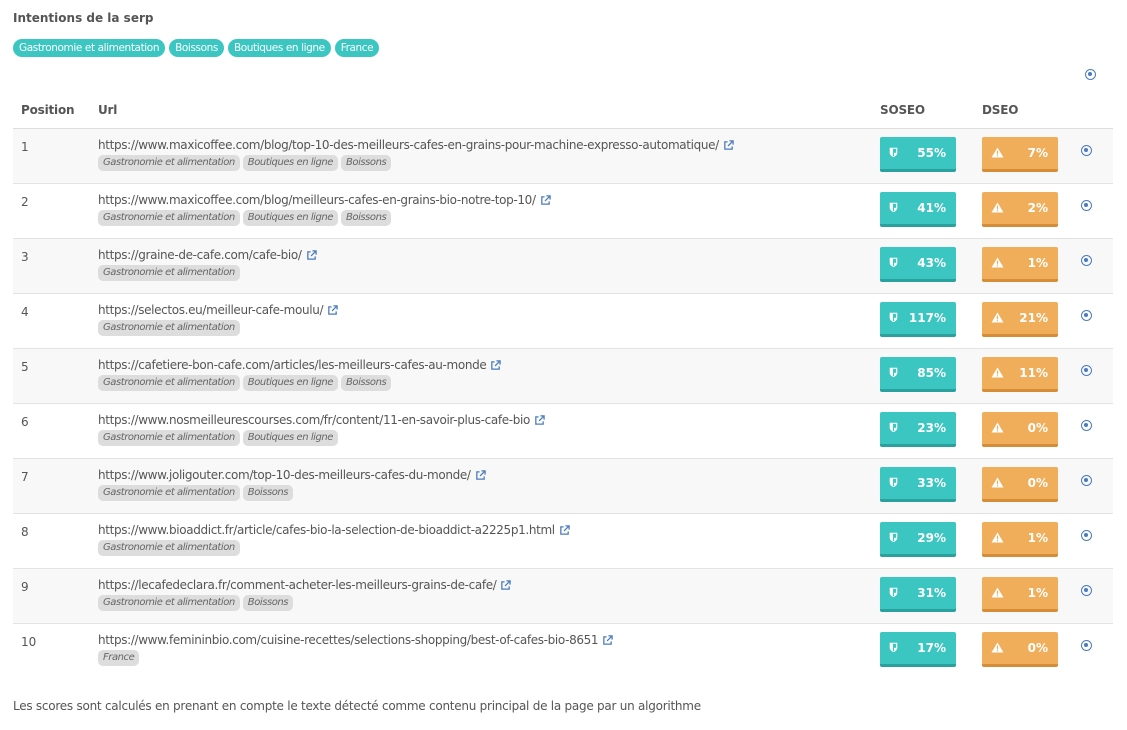 Image resolution: width=1127 pixels, height=730 pixels. I want to click on dseo-value: 11%, so click(1033, 372).